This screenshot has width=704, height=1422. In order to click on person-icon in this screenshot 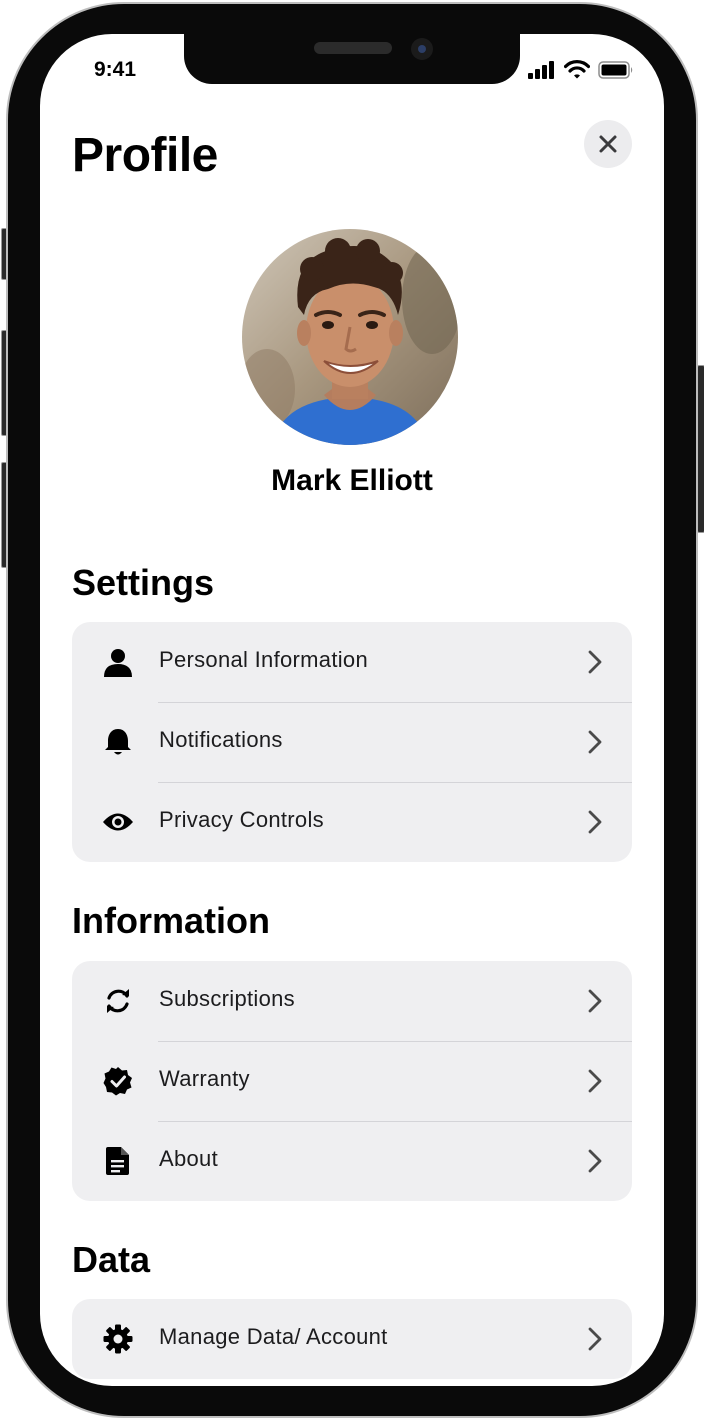, I will do `click(118, 662)`.